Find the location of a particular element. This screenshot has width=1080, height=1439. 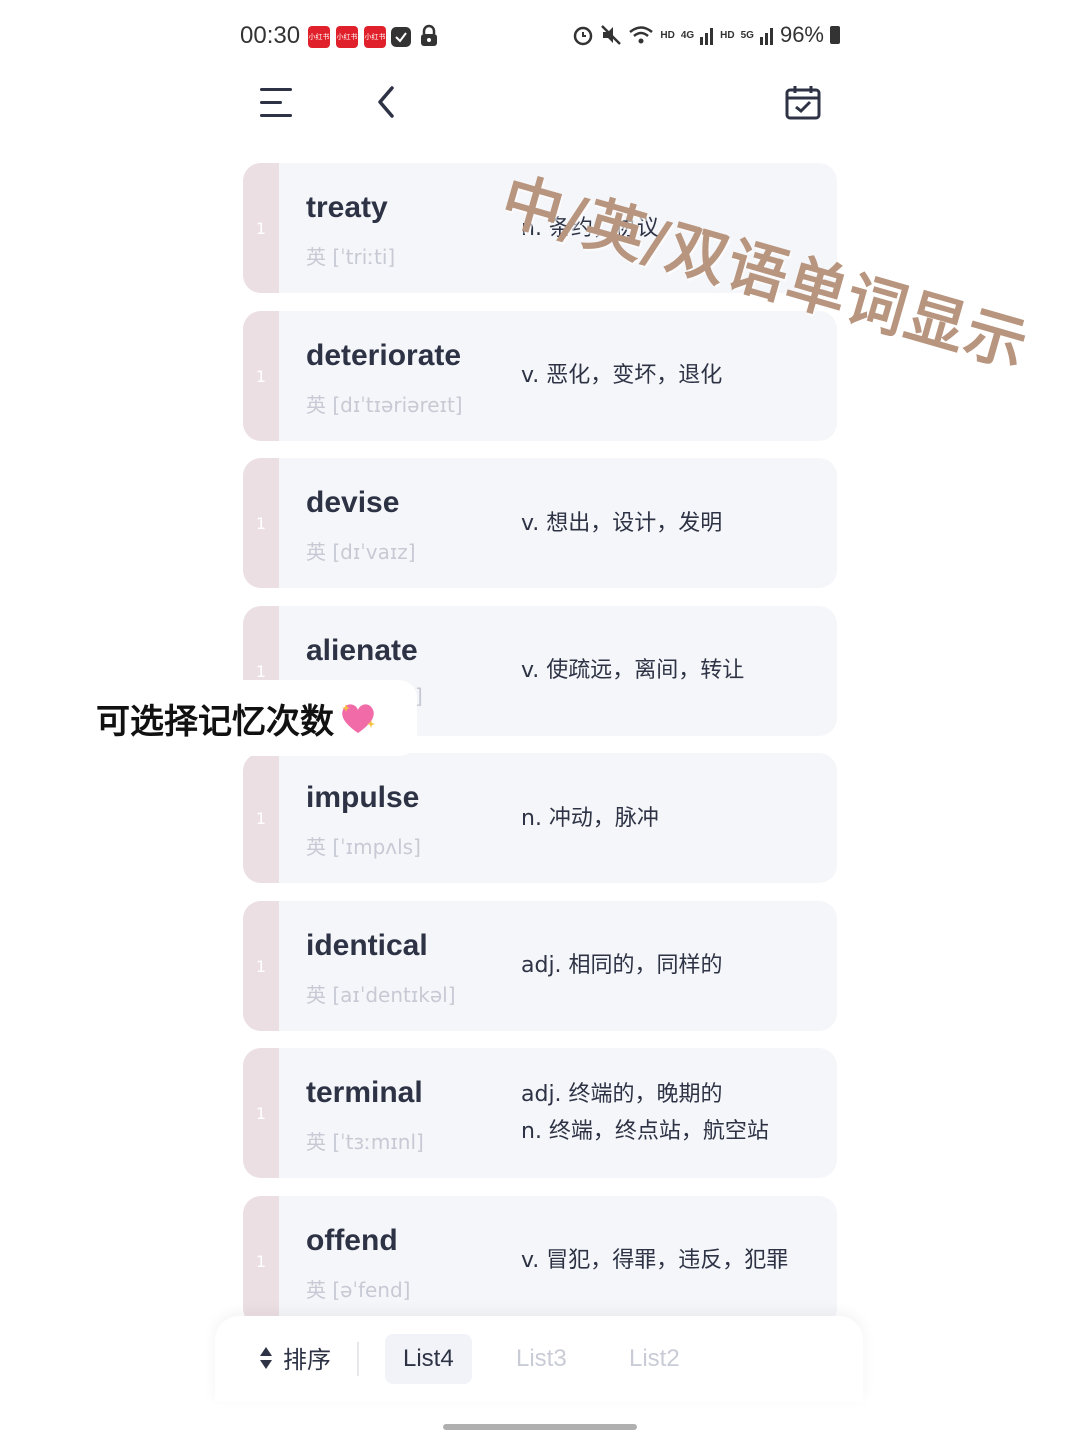

word-phonetic: 英 [dɪˈtɪəriəreɪt] is located at coordinates (384, 404).